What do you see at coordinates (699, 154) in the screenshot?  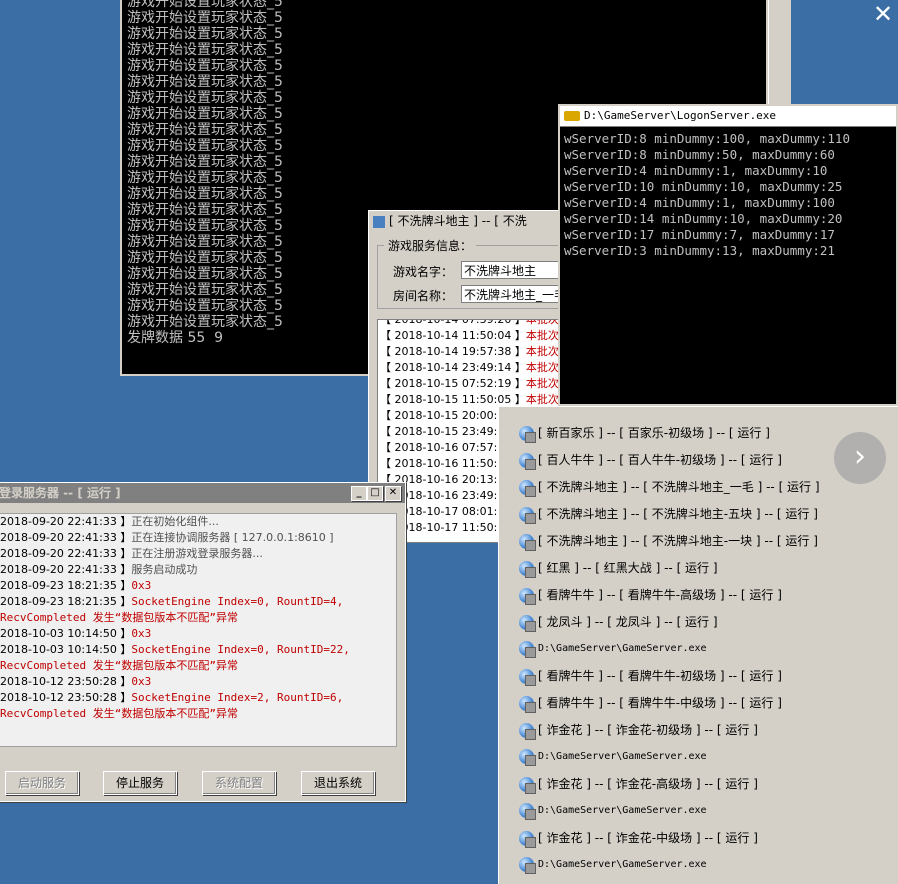 I see `logon-line: wServerID:8 minDummy:50, maxDummy:60` at bounding box center [699, 154].